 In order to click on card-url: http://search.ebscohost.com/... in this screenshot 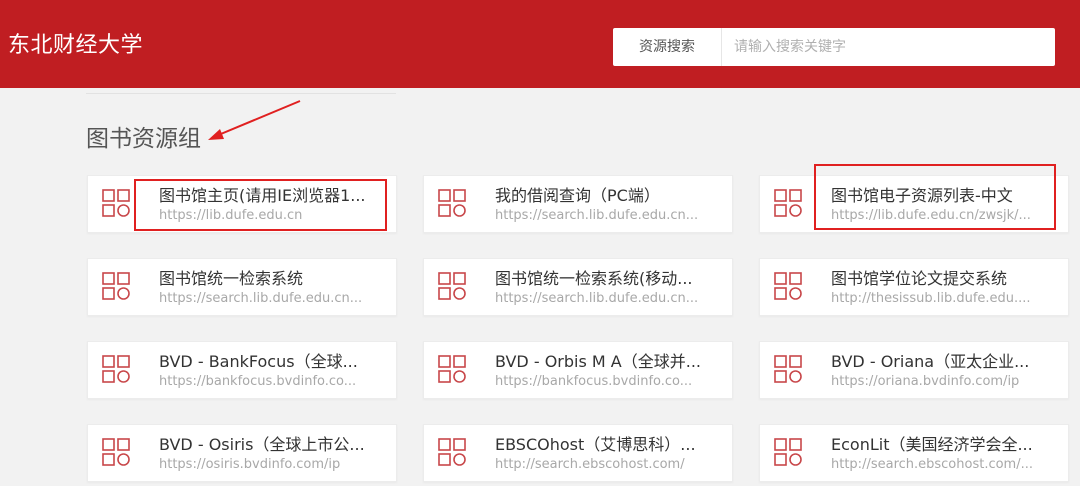, I will do `click(932, 464)`.